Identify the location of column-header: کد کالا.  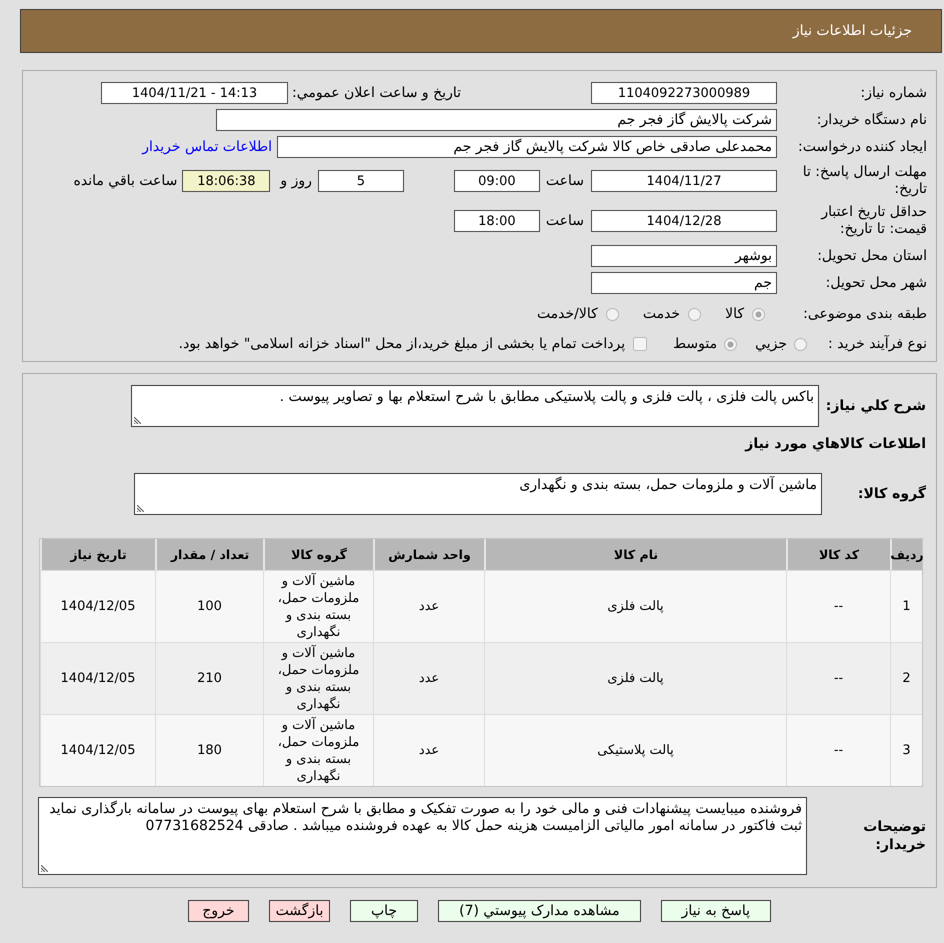
(838, 554).